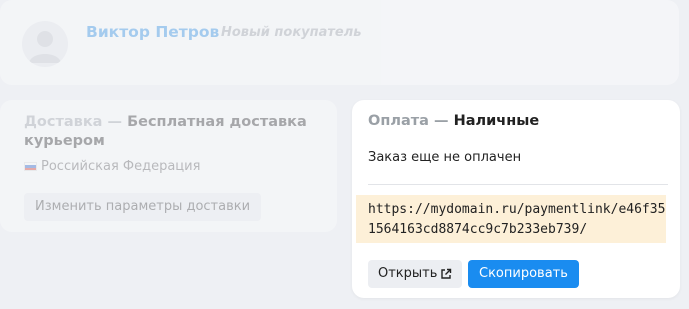  Describe the element at coordinates (518, 184) in the screenshot. I see `divider` at that location.